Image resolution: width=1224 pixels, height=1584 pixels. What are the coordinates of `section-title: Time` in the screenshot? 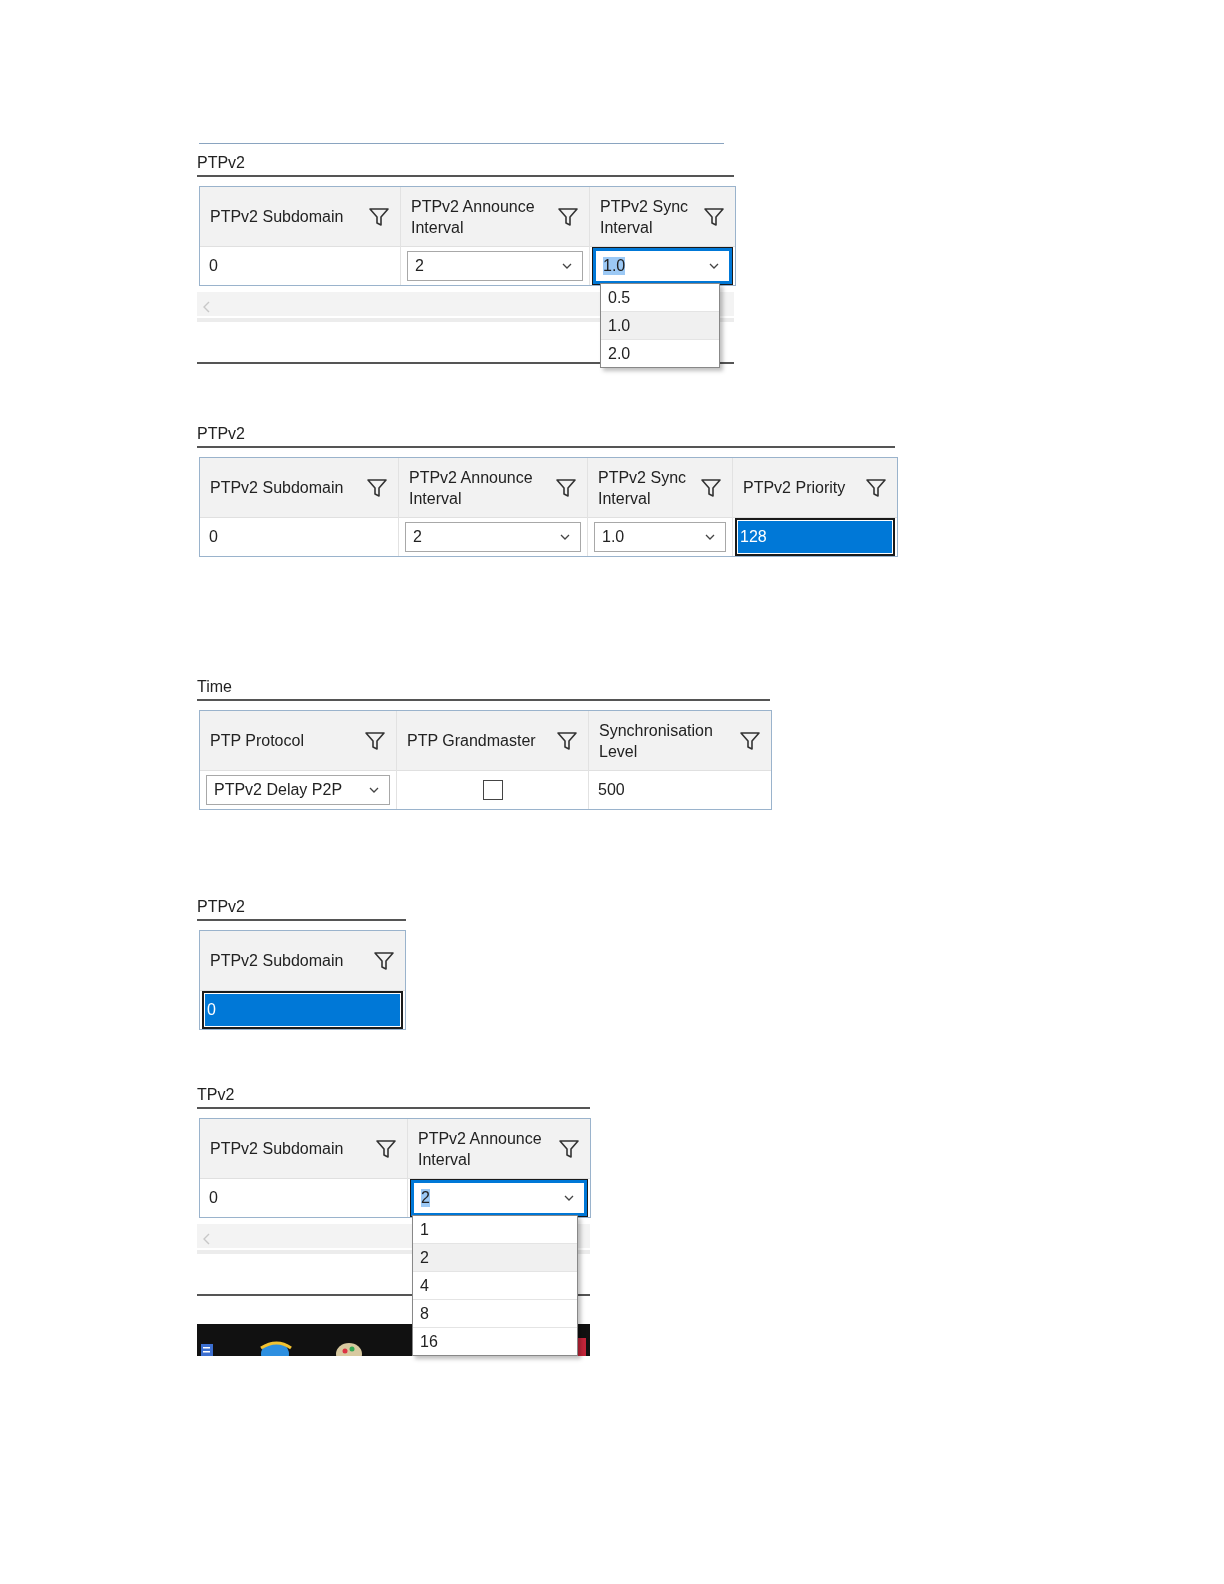 It's located at (215, 687).